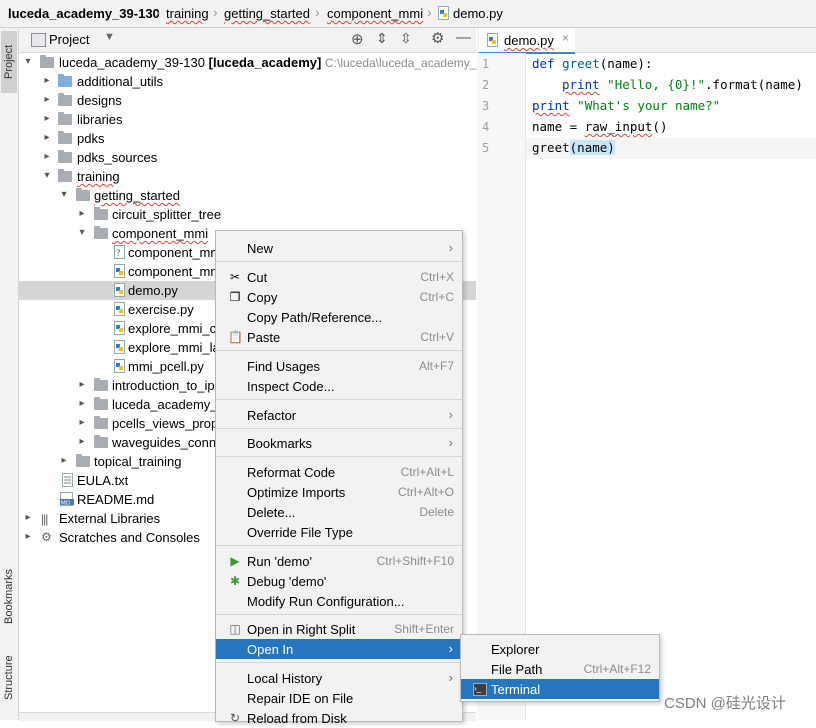 Image resolution: width=816 pixels, height=728 pixels. Describe the element at coordinates (339, 337) in the screenshot. I see `menu-item-paste: 📋 Paste Ctrl+V` at that location.